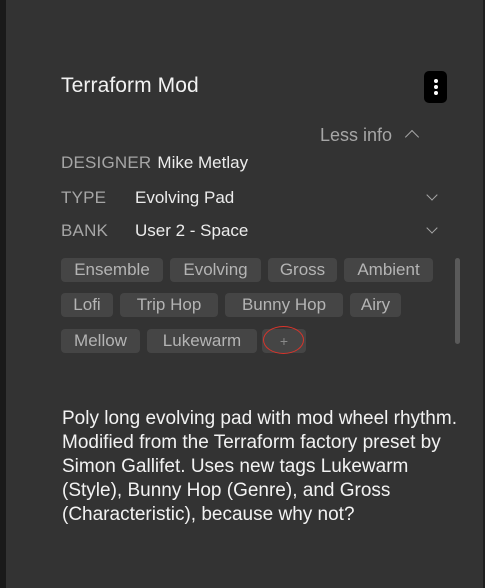 The image size is (485, 588). Describe the element at coordinates (203, 162) in the screenshot. I see `designer-value: Mike Metlay` at that location.